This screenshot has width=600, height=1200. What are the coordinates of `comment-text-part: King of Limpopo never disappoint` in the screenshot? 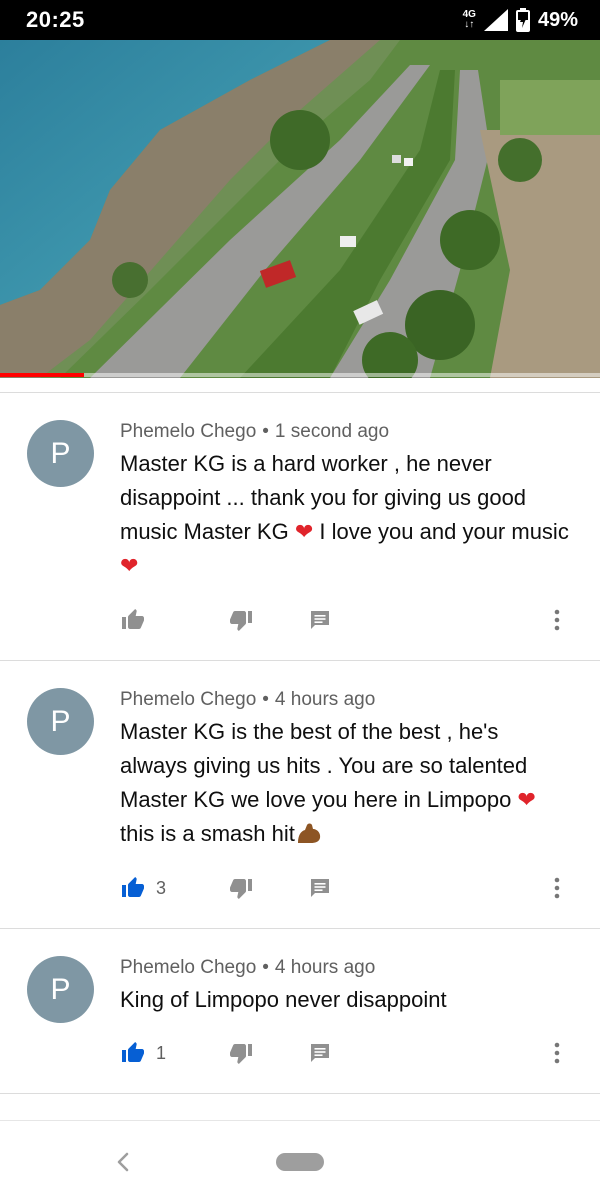 It's located at (283, 999).